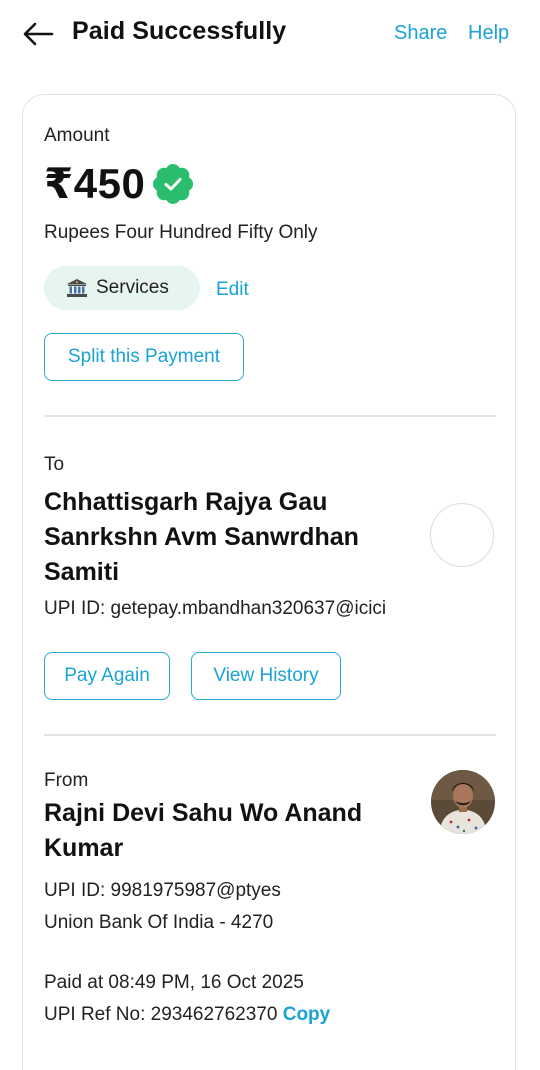  What do you see at coordinates (203, 813) in the screenshot?
I see `payer-name-line: Rajni Devi Sahu Wo Anand` at bounding box center [203, 813].